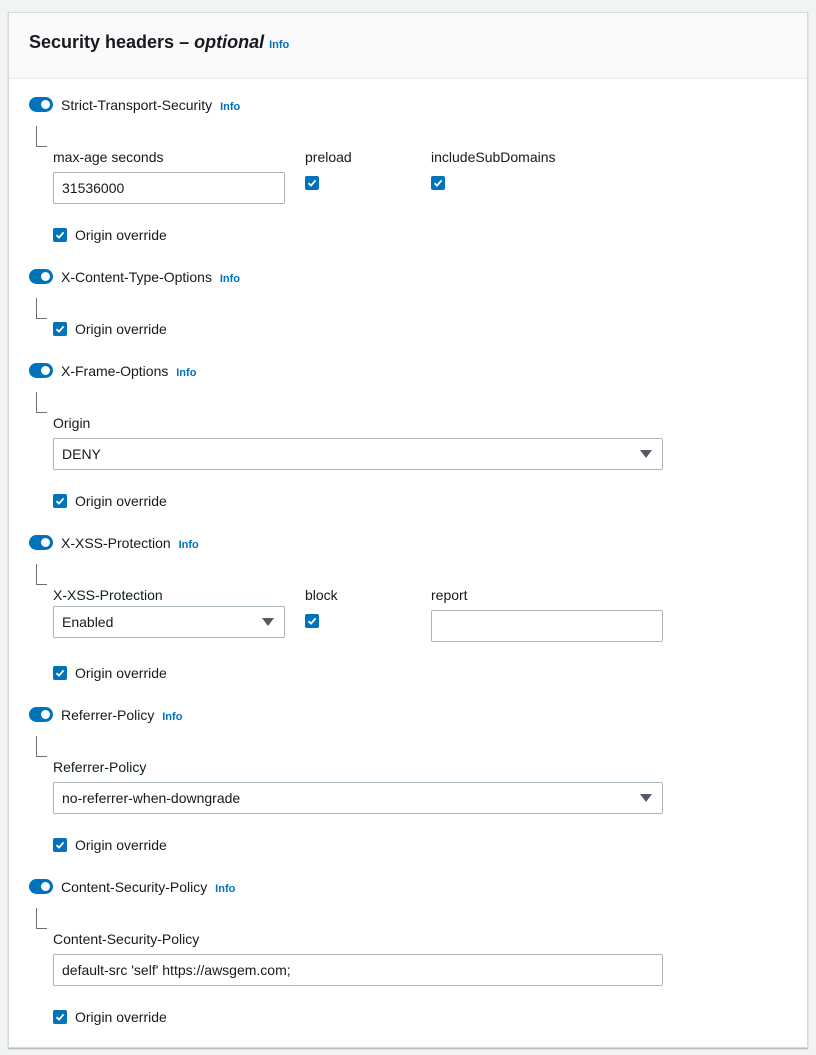  I want to click on xcto-label: X-Content-Type-Options Info, so click(150, 277).